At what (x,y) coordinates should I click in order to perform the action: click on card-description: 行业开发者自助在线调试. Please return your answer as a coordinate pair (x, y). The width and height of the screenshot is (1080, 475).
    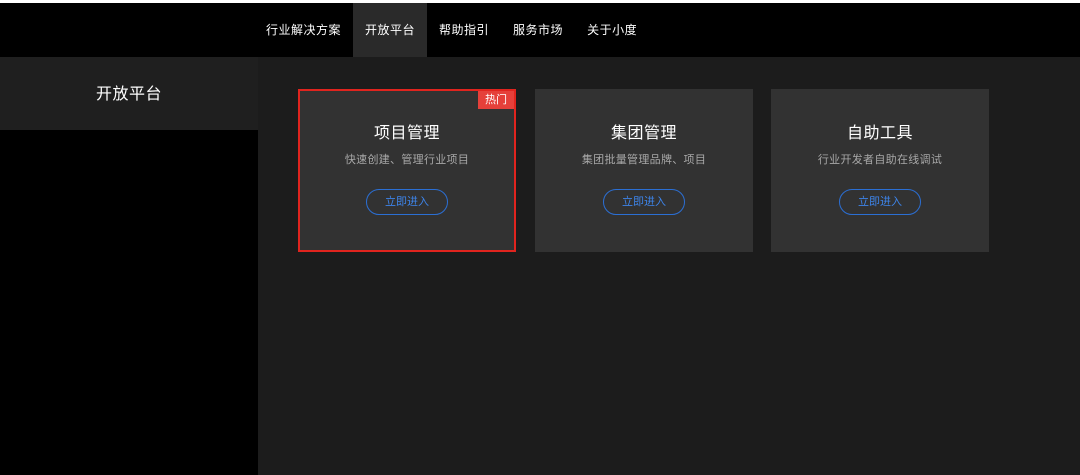
    Looking at the image, I should click on (880, 159).